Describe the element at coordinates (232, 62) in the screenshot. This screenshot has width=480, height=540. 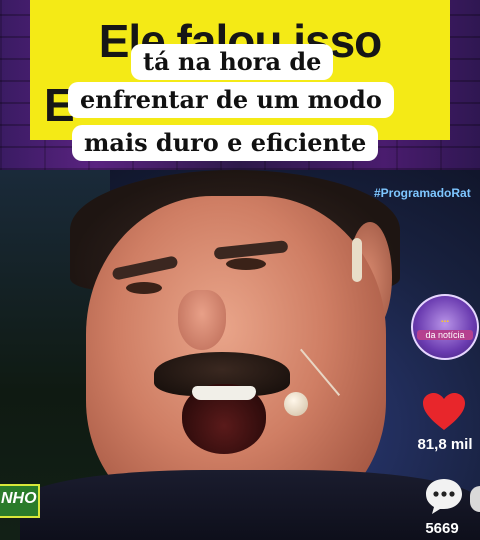
I see `caption-line-1: tá na hora de` at that location.